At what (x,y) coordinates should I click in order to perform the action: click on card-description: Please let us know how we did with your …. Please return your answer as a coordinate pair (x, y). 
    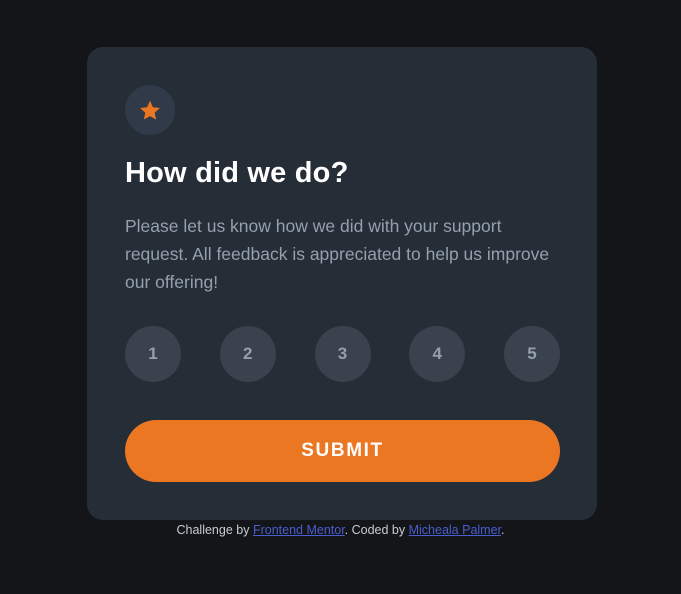
    Looking at the image, I should click on (337, 254).